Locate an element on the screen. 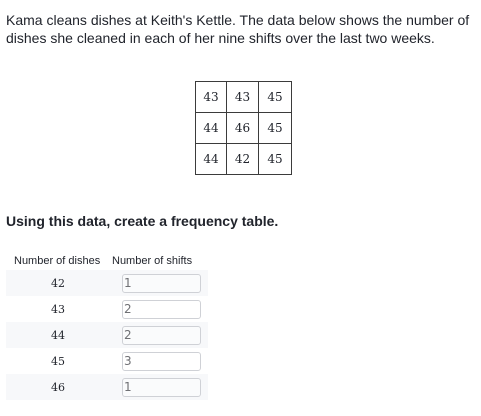 The image size is (481, 416). dishes-value: 42 is located at coordinates (58, 283).